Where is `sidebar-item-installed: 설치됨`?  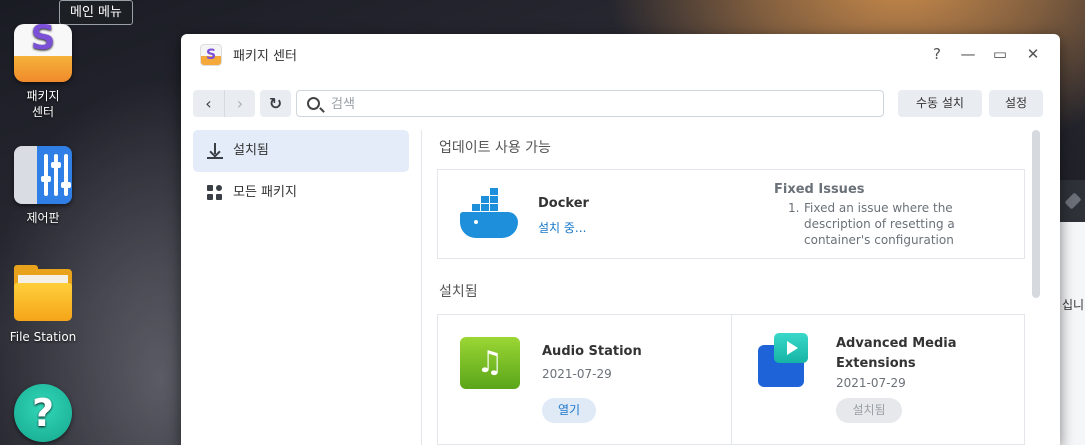 sidebar-item-installed: 설치됨 is located at coordinates (301, 151).